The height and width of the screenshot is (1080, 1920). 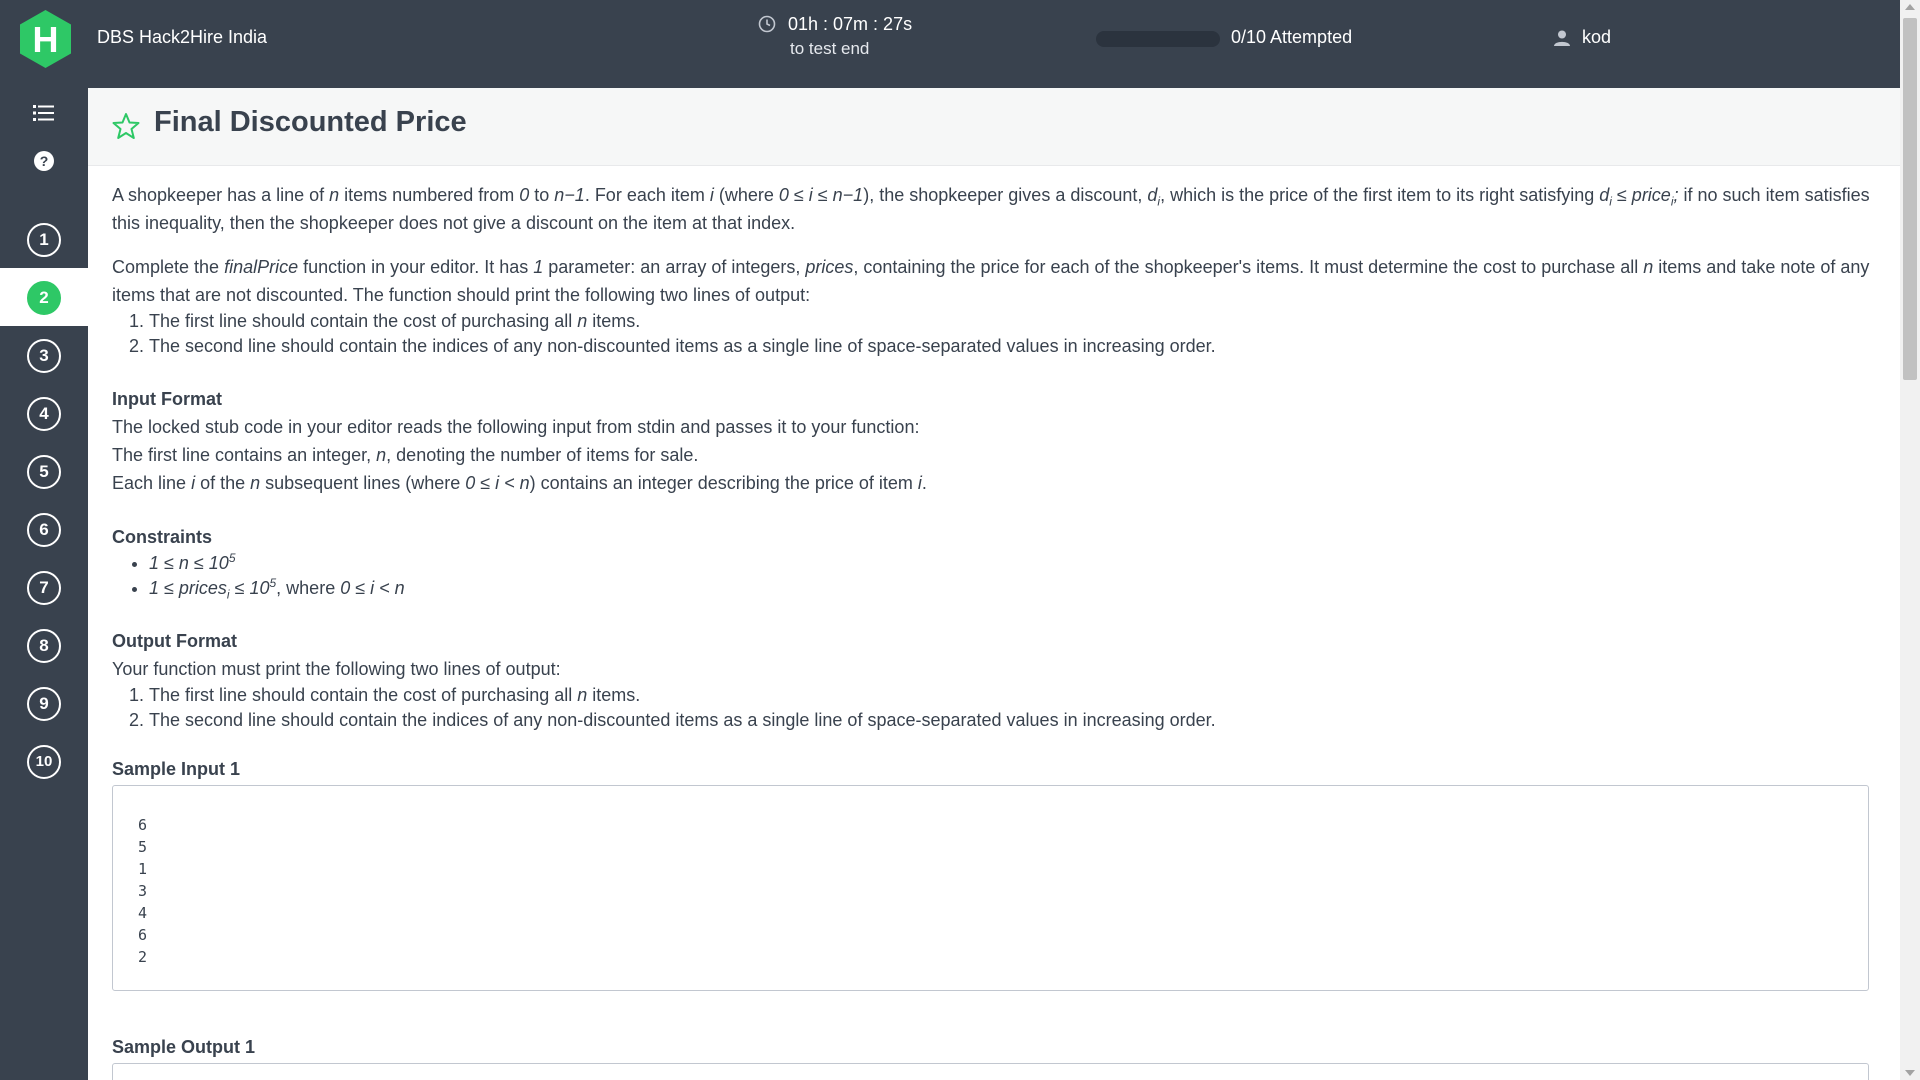 What do you see at coordinates (994, 127) in the screenshot?
I see `problem-title-bar: Final Discounted Price` at bounding box center [994, 127].